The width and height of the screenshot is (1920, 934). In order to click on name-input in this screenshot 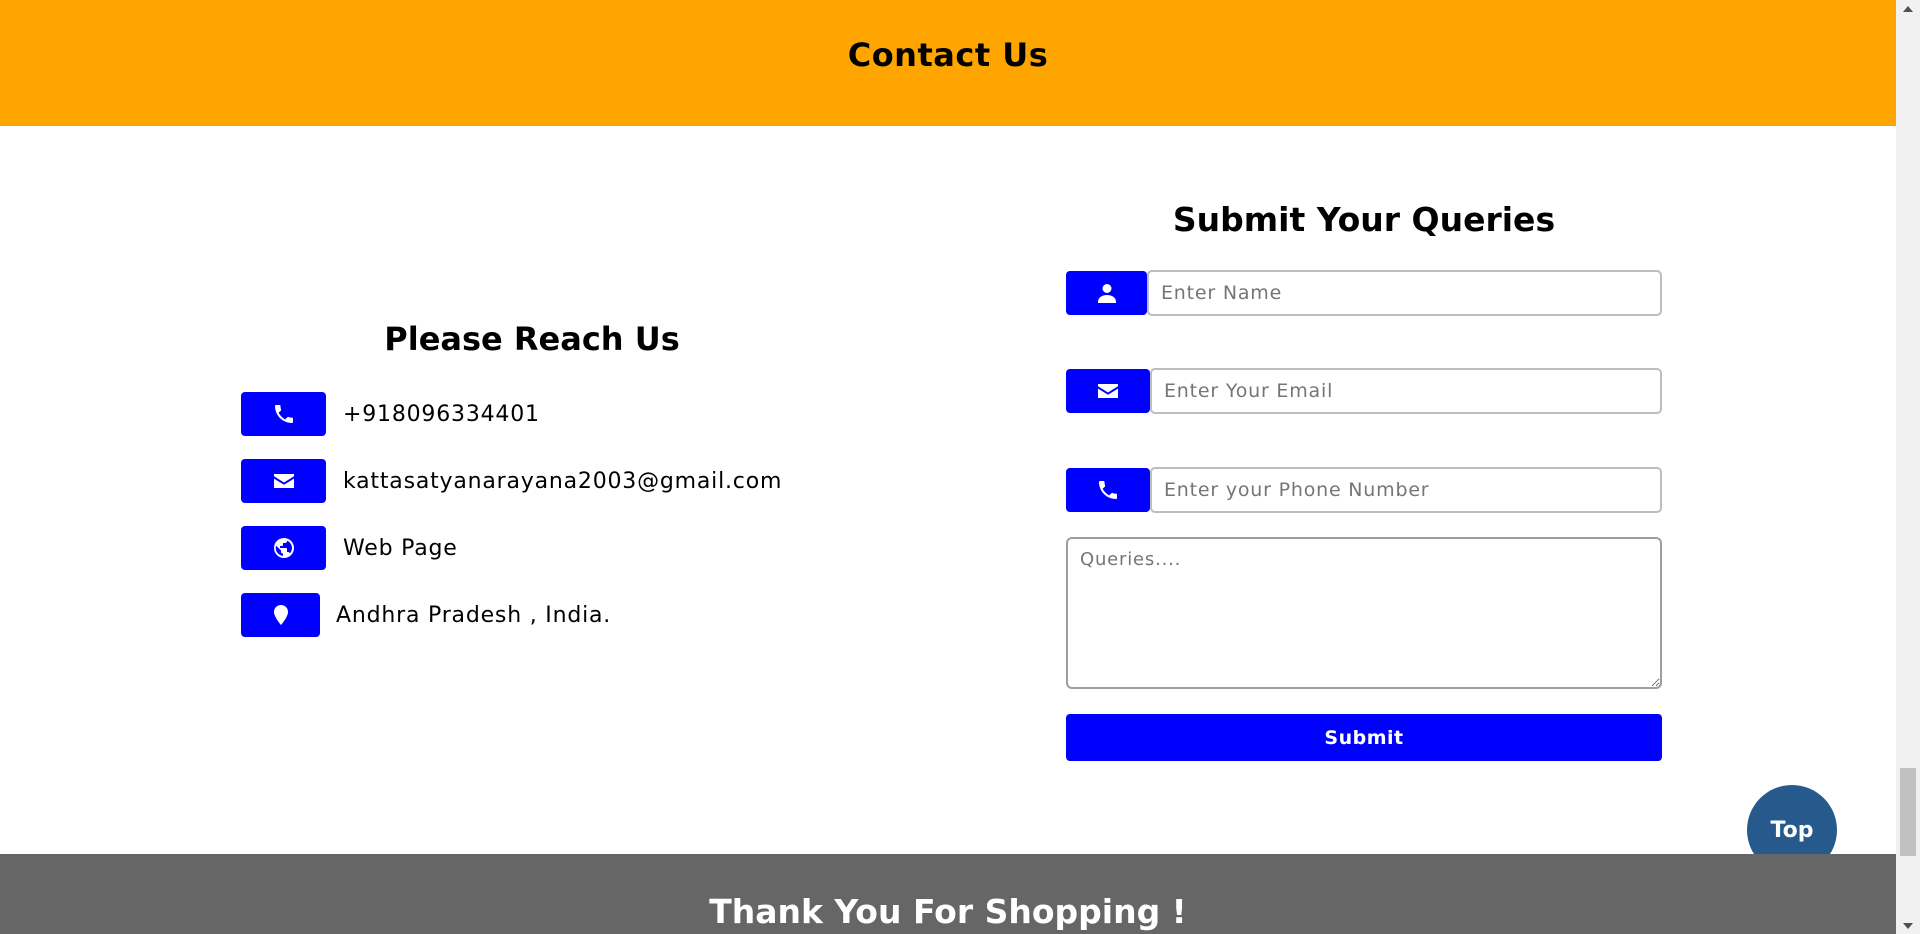, I will do `click(1404, 293)`.